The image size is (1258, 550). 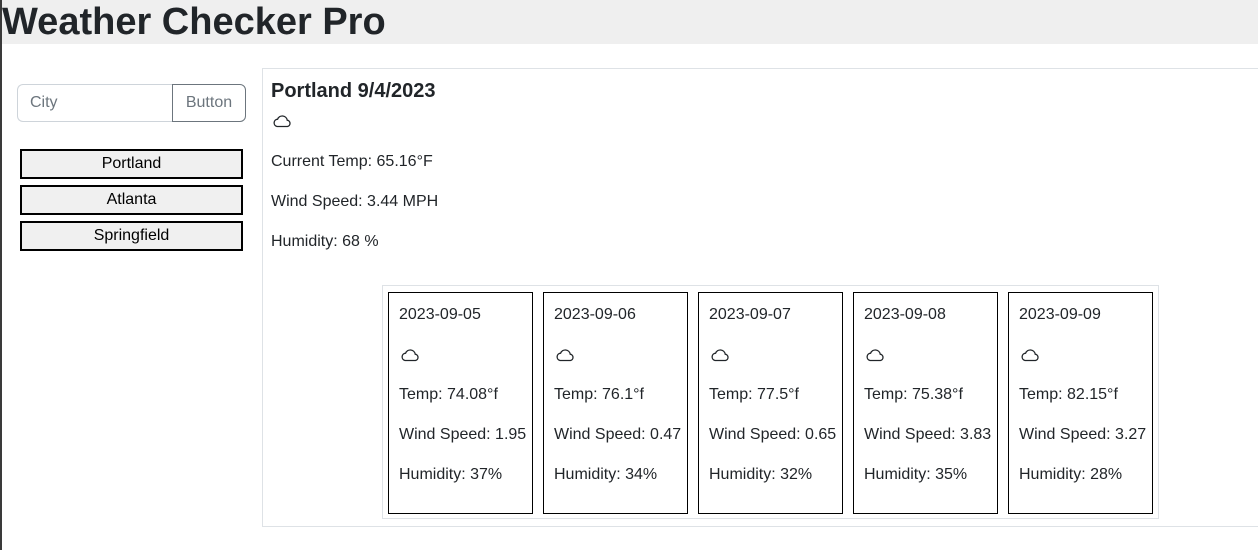 What do you see at coordinates (1060, 314) in the screenshot?
I see `forecast-date: 2023-09-09` at bounding box center [1060, 314].